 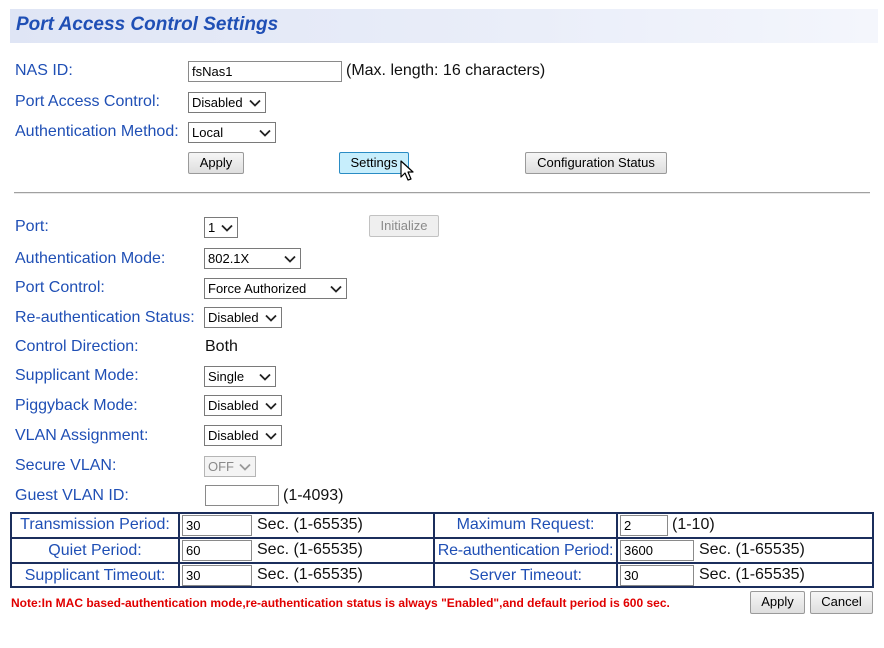 I want to click on reauth-status-select: Disabled, so click(x=243, y=317).